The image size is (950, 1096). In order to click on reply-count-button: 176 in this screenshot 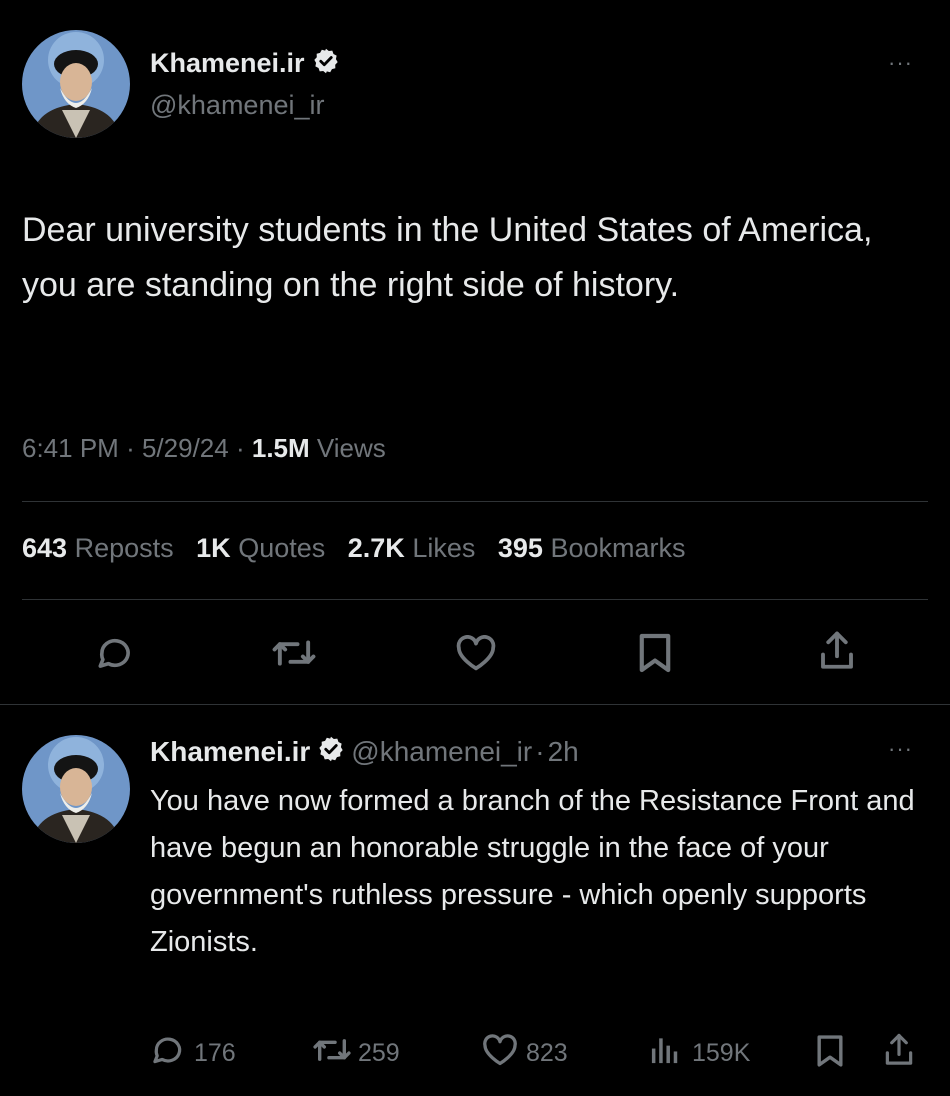, I will do `click(193, 1053)`.